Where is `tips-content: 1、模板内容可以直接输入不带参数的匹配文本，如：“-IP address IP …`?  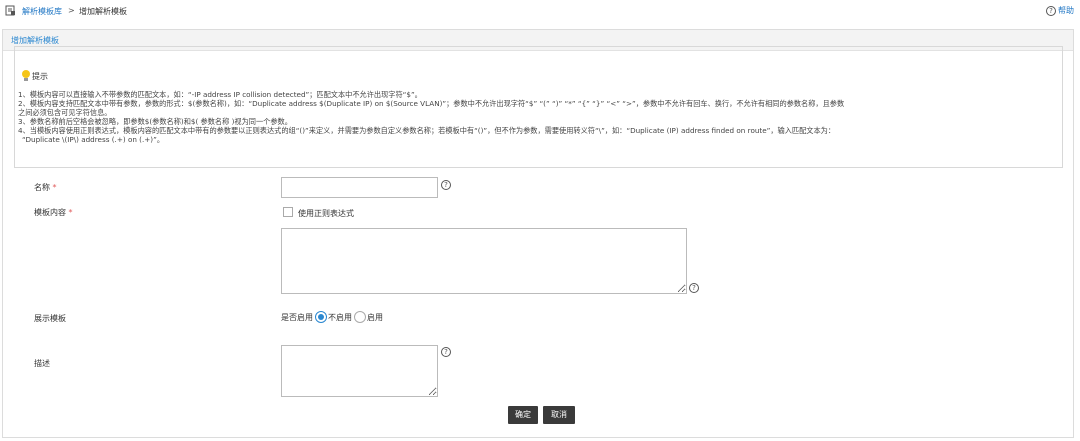
tips-content: 1、模板内容可以直接输入不带参数的匹配文本，如：“-IP address IP … is located at coordinates (538, 117).